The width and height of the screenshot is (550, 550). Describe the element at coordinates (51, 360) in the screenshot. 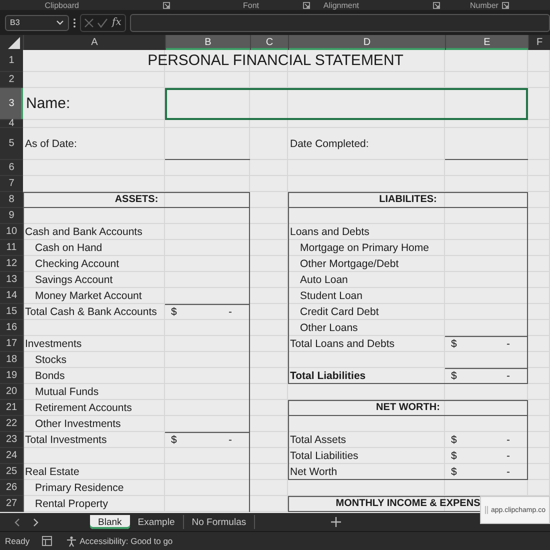

I see `cell-text: Stocks` at that location.